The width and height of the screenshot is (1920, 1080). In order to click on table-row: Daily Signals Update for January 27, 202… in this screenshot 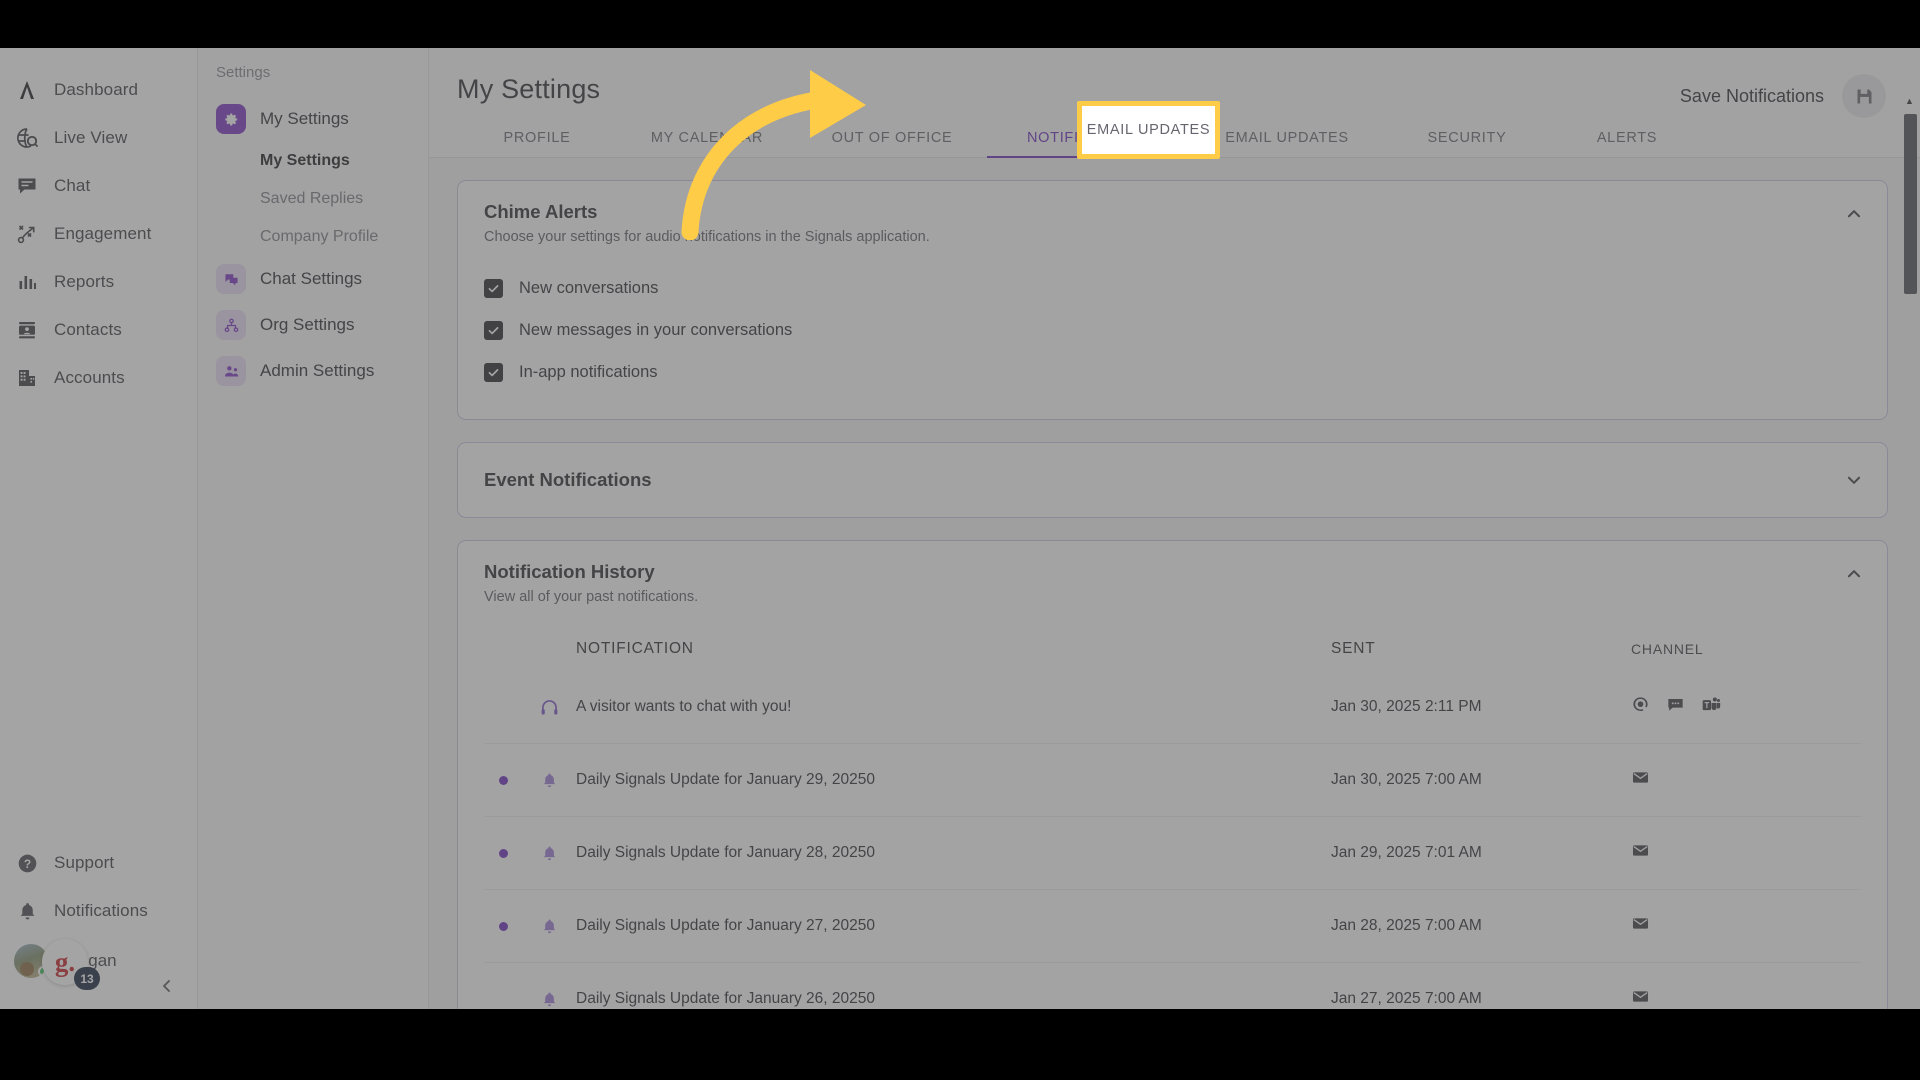, I will do `click(1172, 926)`.